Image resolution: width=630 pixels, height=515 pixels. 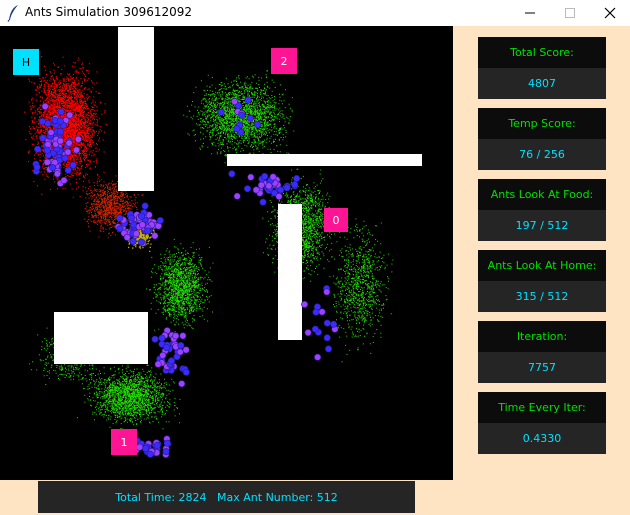 I want to click on footer-status: Total Time: 2824 Max Ant Number: 512, so click(x=226, y=497).